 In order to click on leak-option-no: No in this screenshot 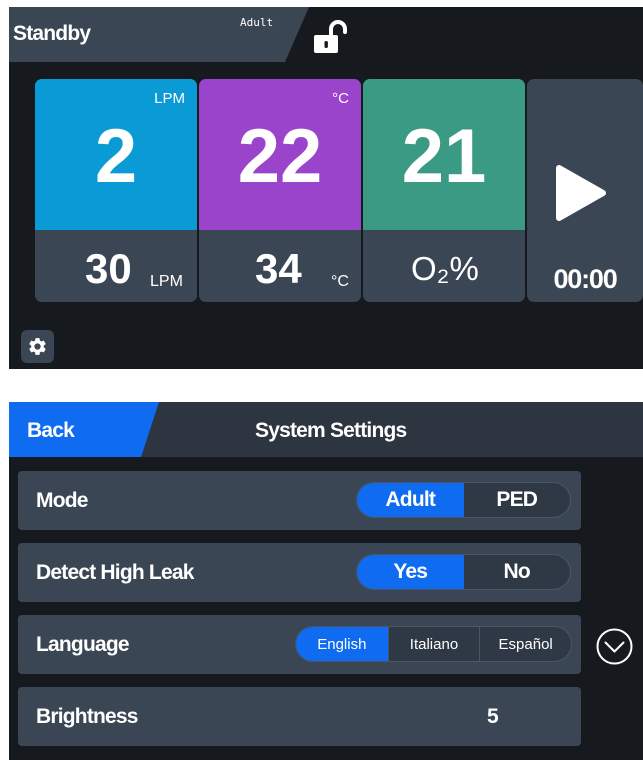, I will do `click(517, 572)`.